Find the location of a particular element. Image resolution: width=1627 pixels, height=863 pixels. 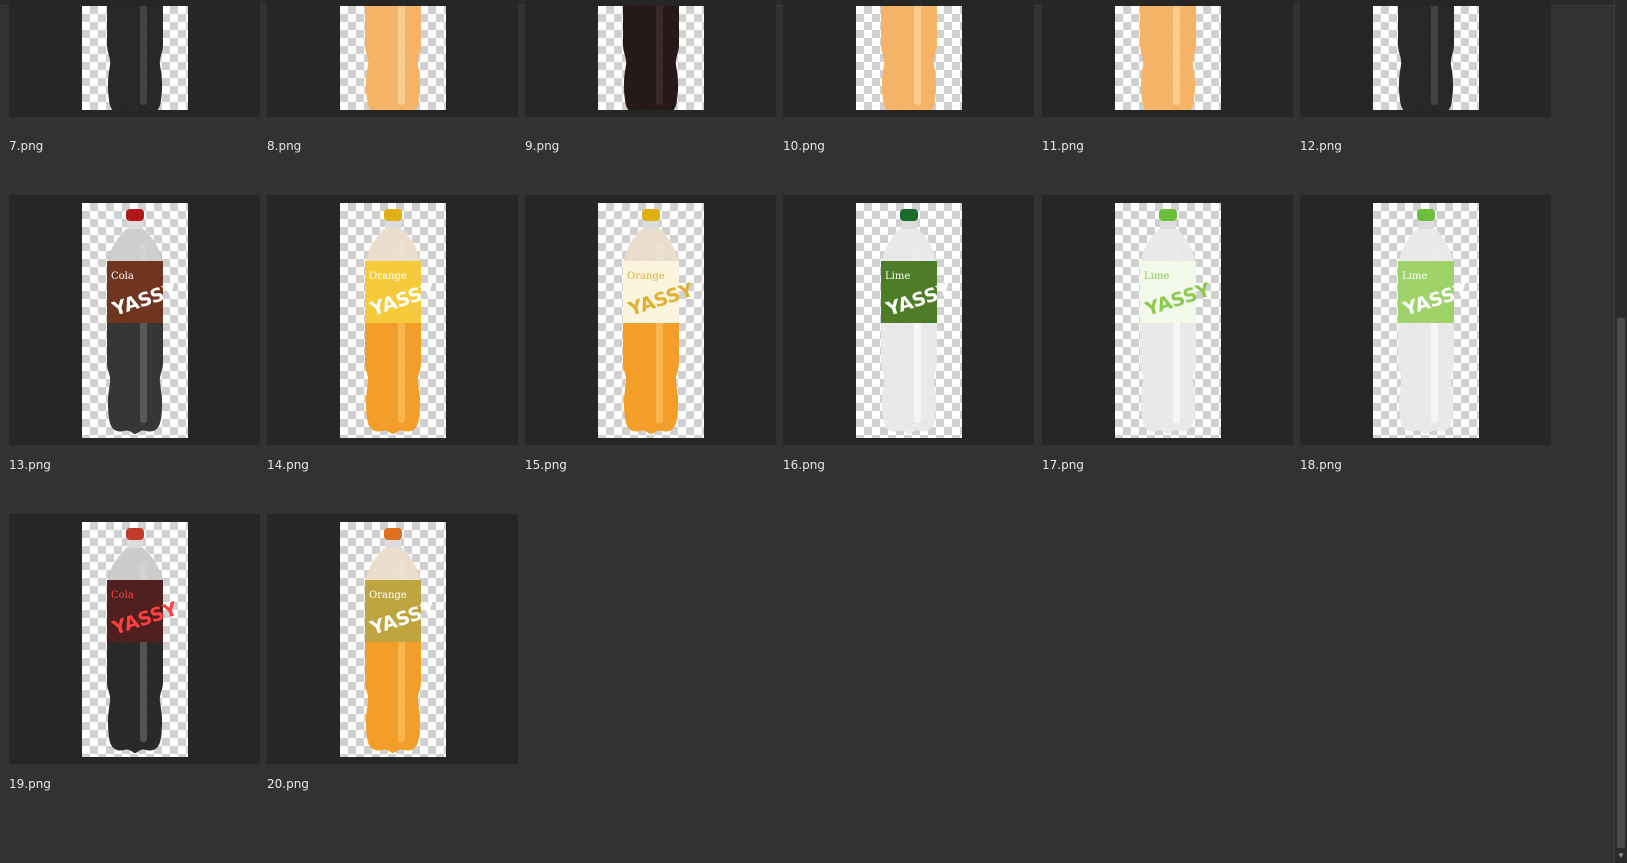

file-name-label: 8.png is located at coordinates (284, 146).